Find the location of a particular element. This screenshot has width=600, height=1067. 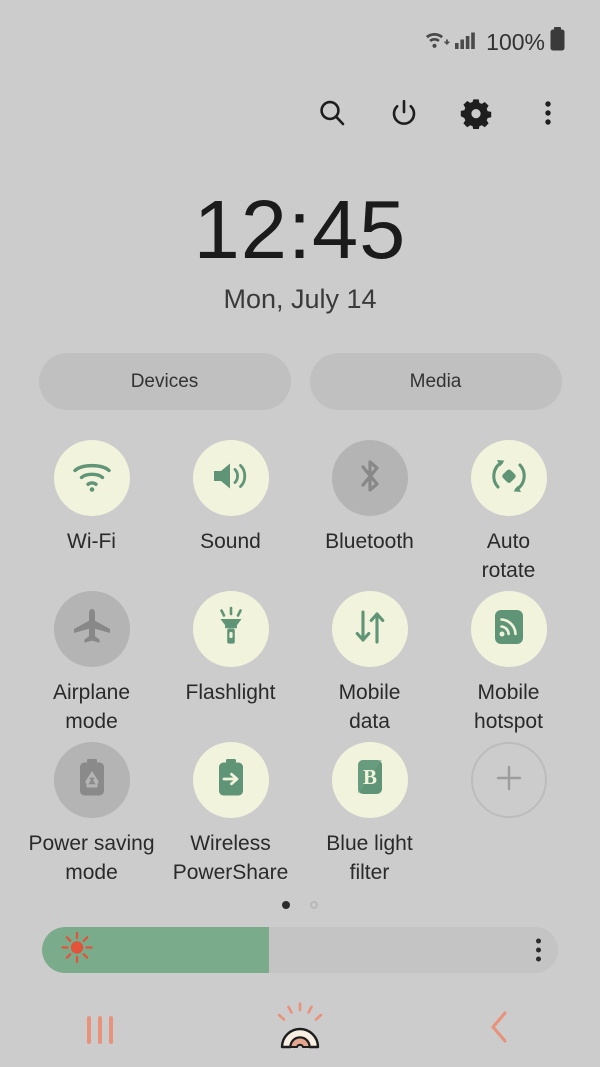

mobile-hotspot-tile-circle is located at coordinates (508, 629).